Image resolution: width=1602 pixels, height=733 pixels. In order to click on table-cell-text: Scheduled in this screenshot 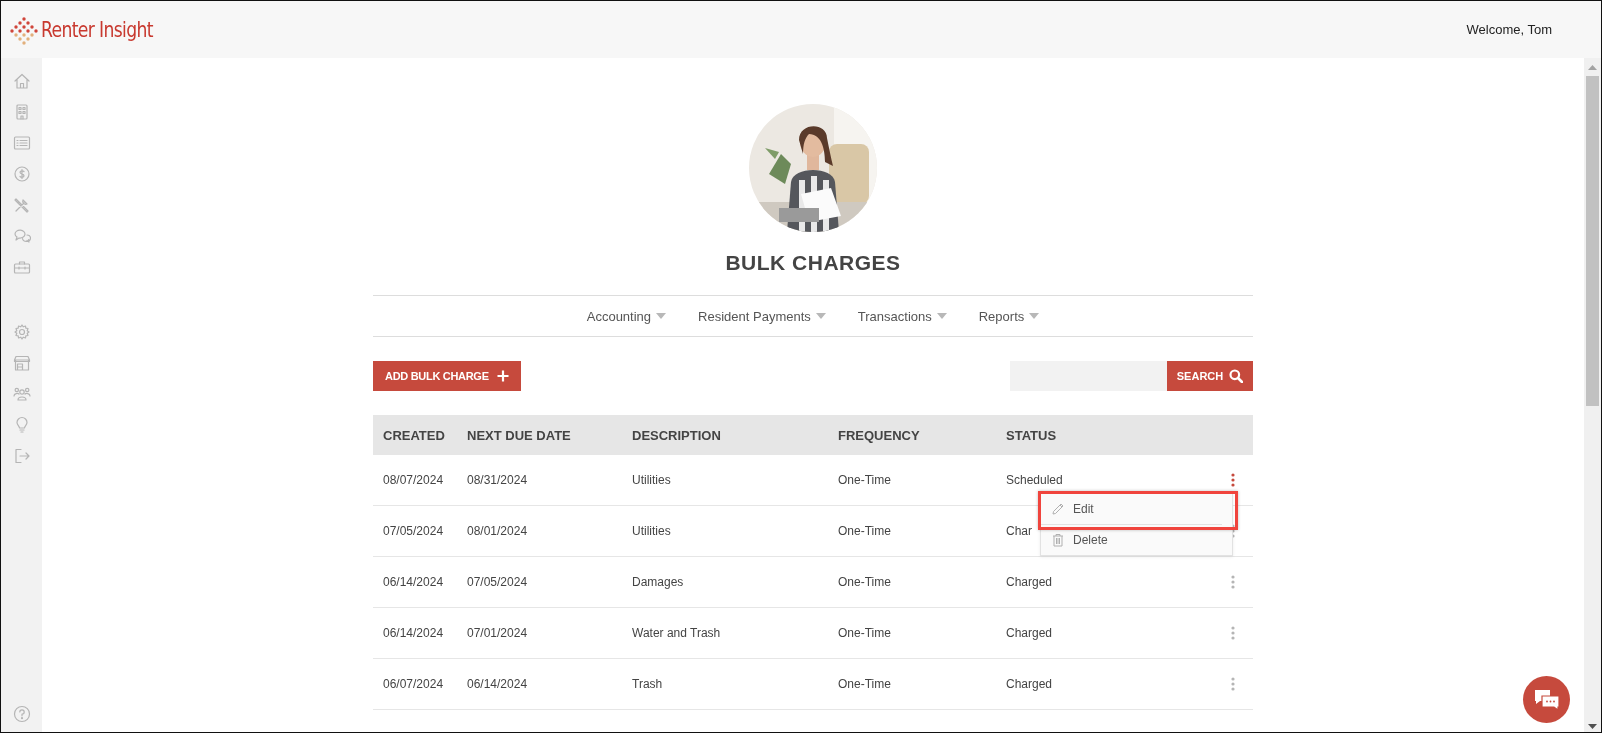, I will do `click(1035, 480)`.